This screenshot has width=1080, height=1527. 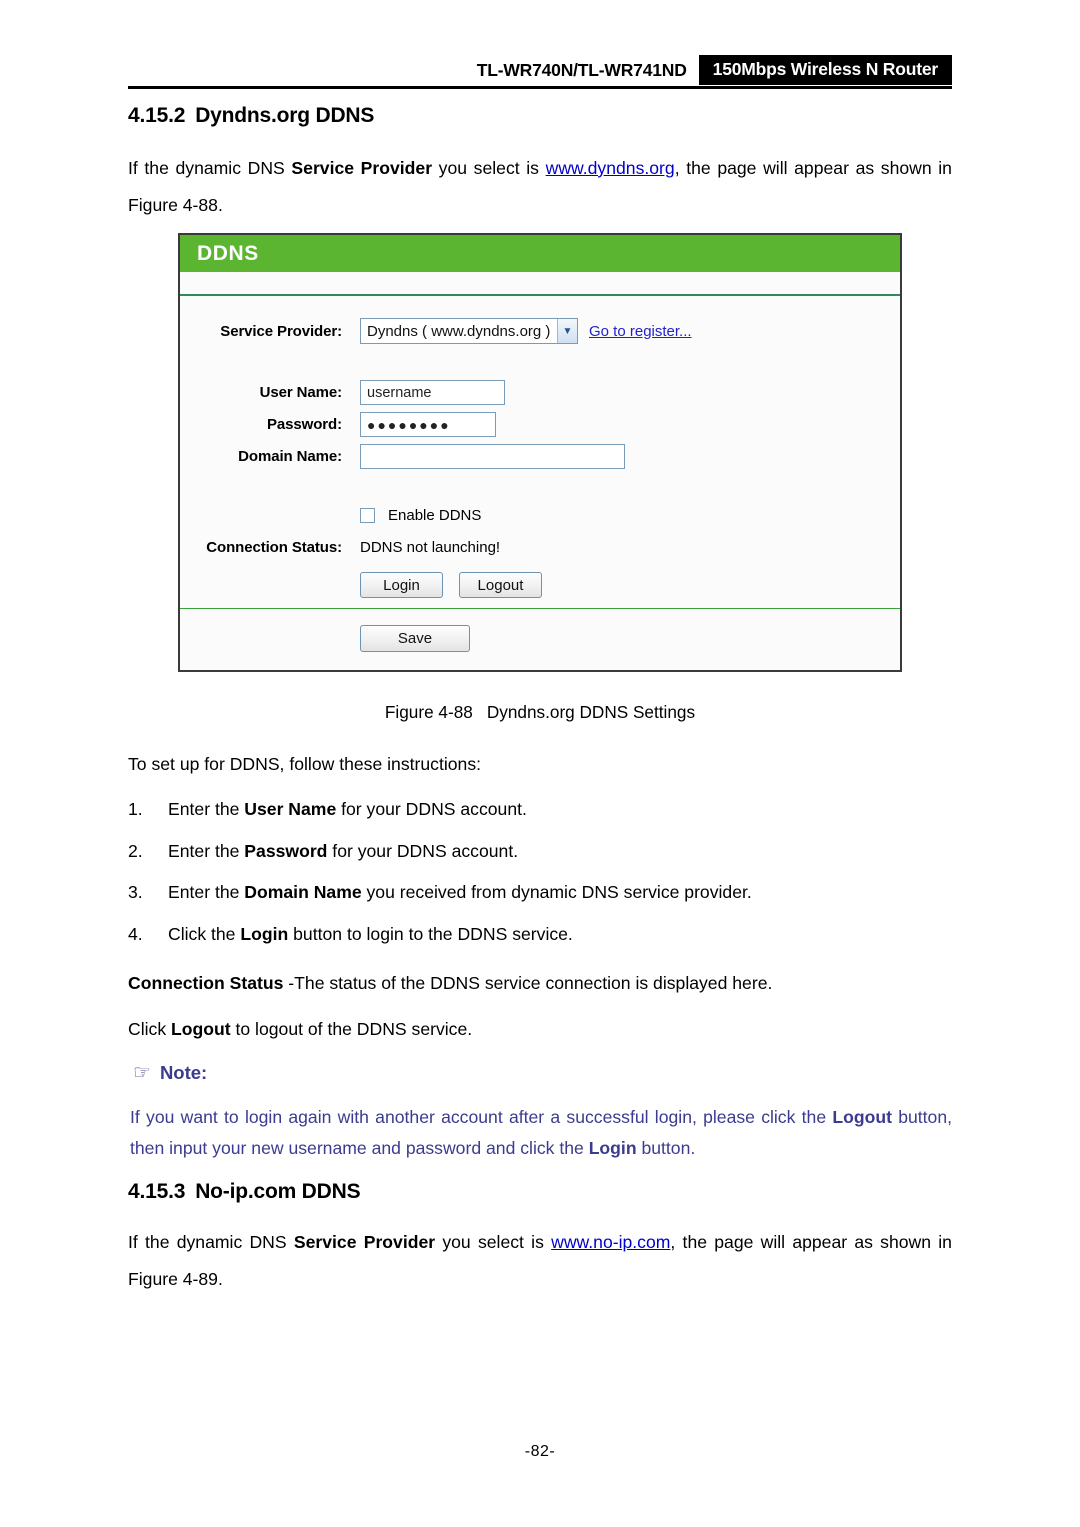 What do you see at coordinates (290, 456) in the screenshot?
I see `domain-name-label: Domain Name:` at bounding box center [290, 456].